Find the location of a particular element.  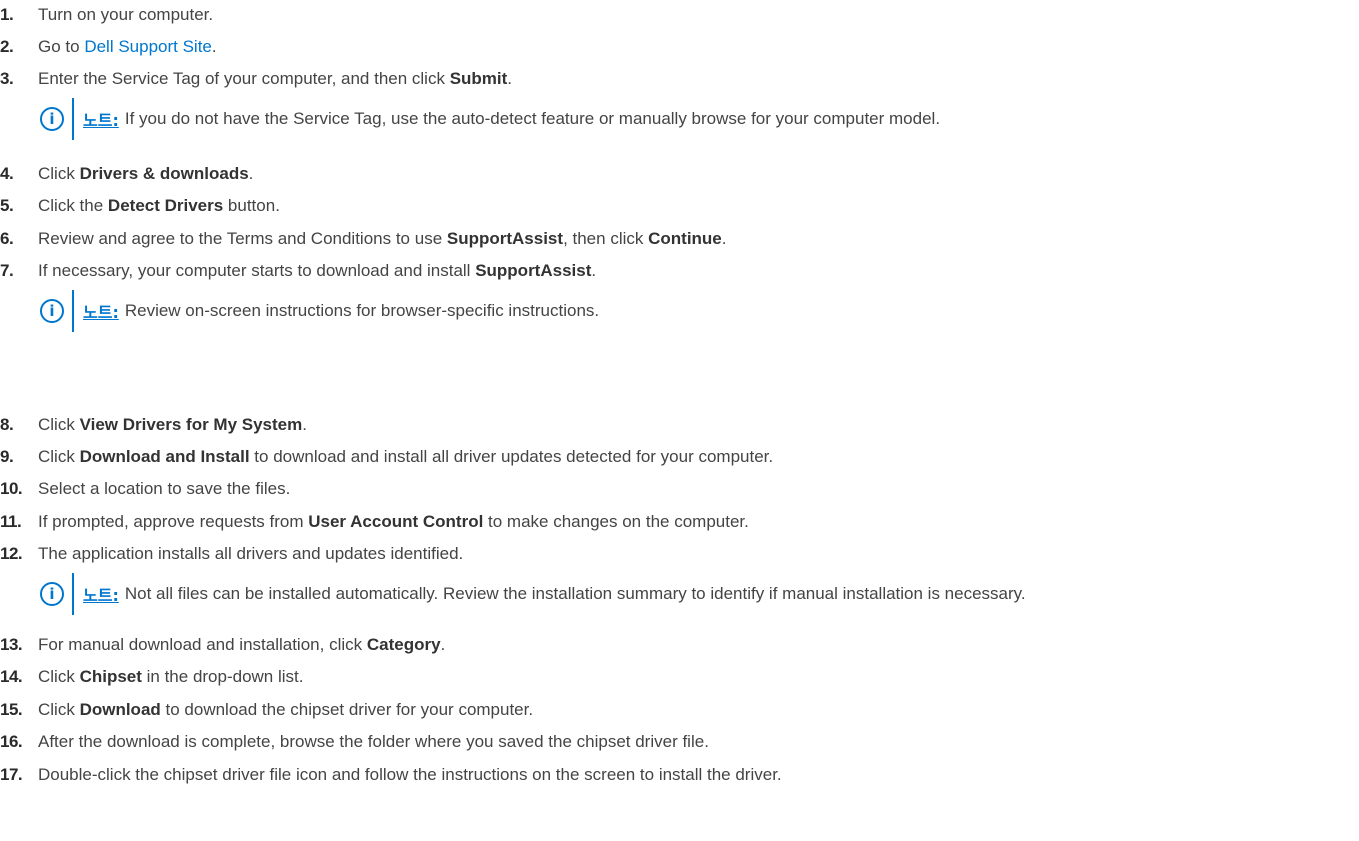

step-number: 12. is located at coordinates (11, 553).